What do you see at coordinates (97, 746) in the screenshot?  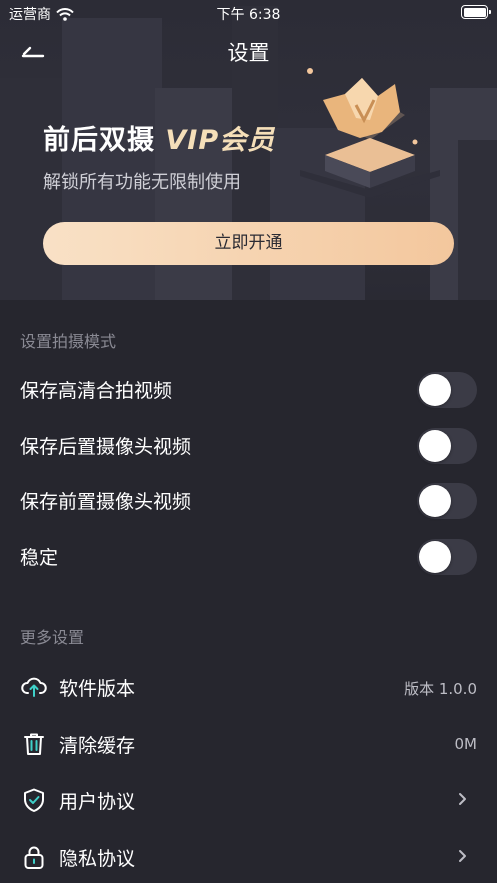 I see `row-label: 清除缓存` at bounding box center [97, 746].